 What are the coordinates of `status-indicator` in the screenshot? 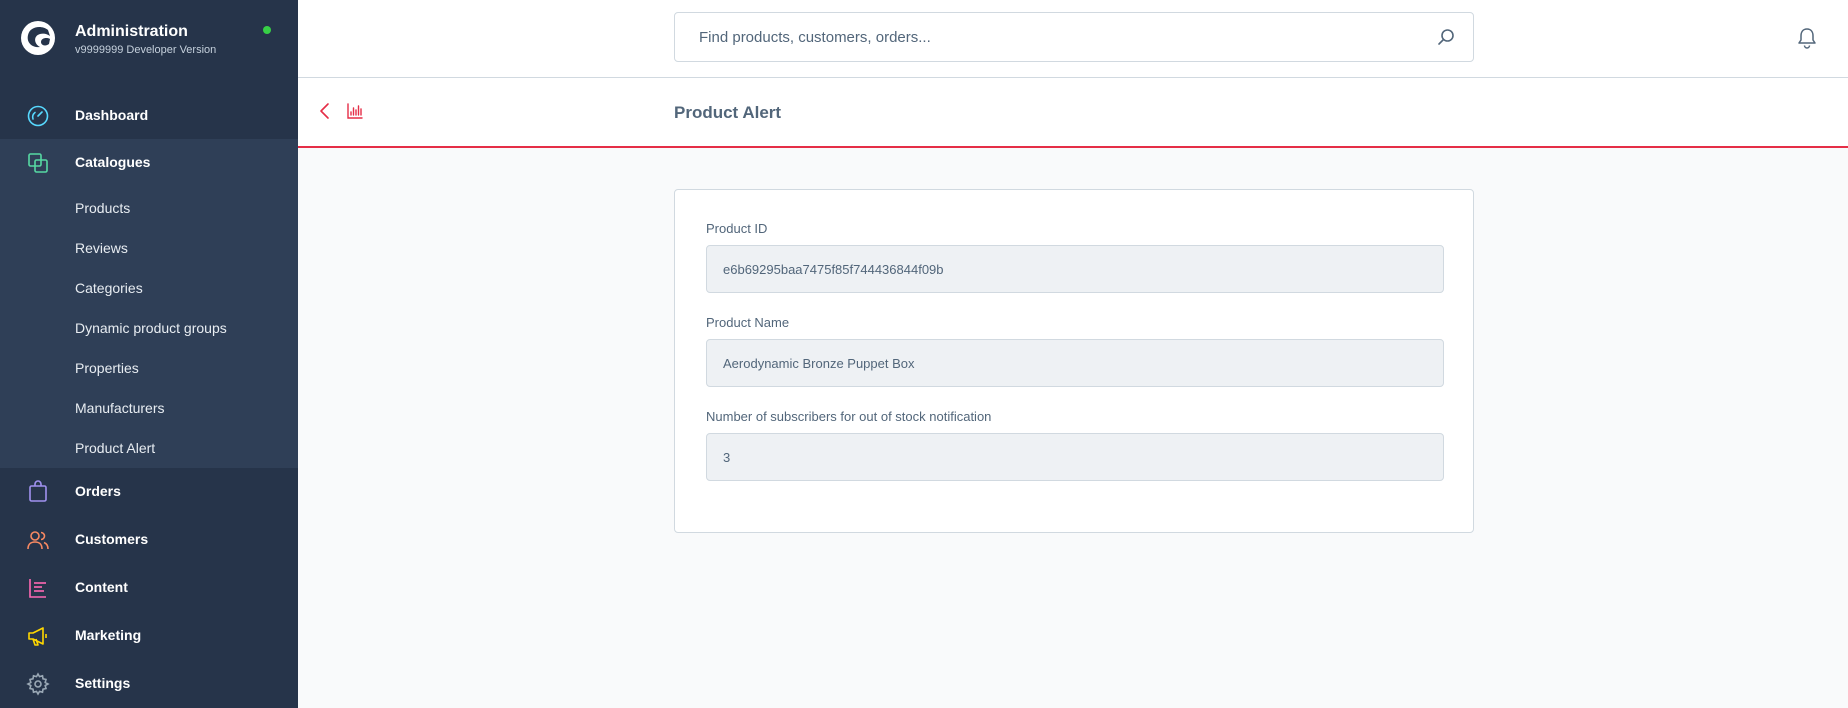 It's located at (267, 30).